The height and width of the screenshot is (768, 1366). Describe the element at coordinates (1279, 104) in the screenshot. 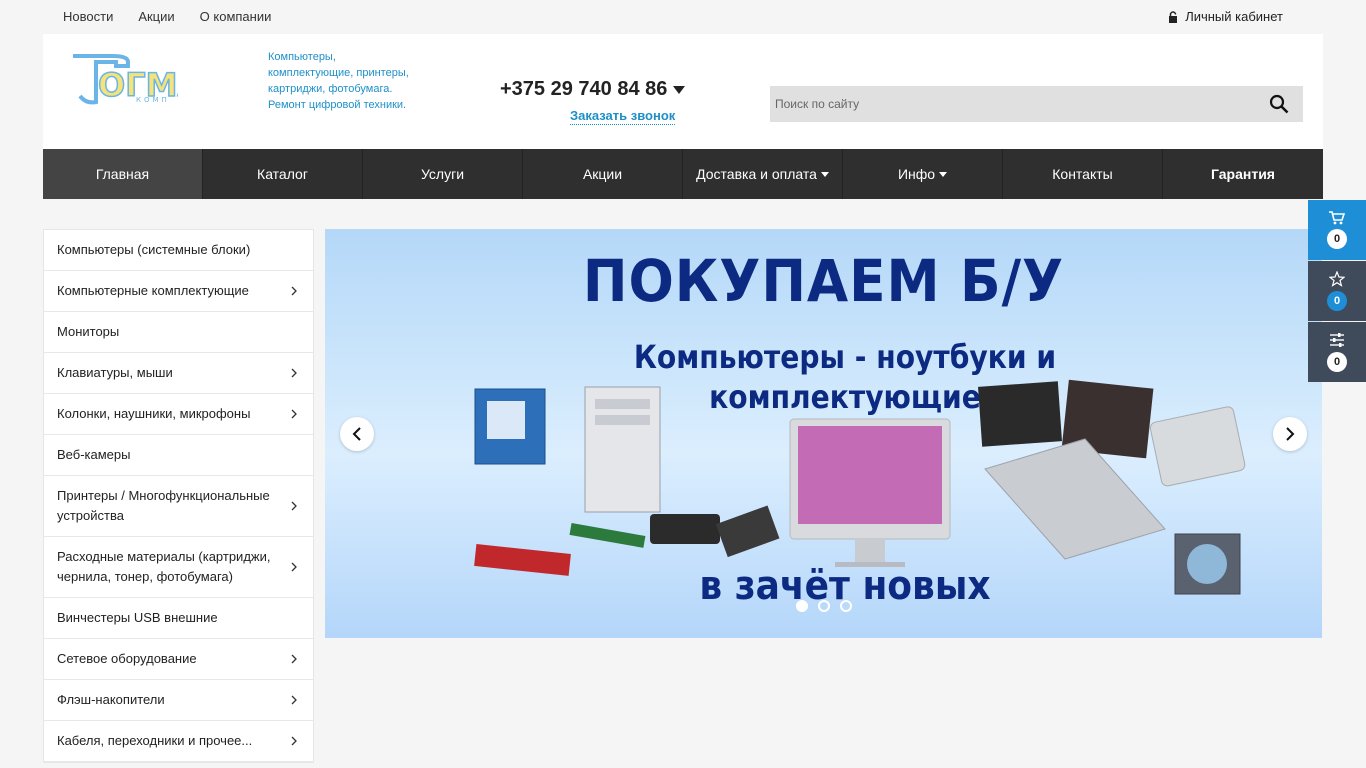

I see `search-icon` at that location.